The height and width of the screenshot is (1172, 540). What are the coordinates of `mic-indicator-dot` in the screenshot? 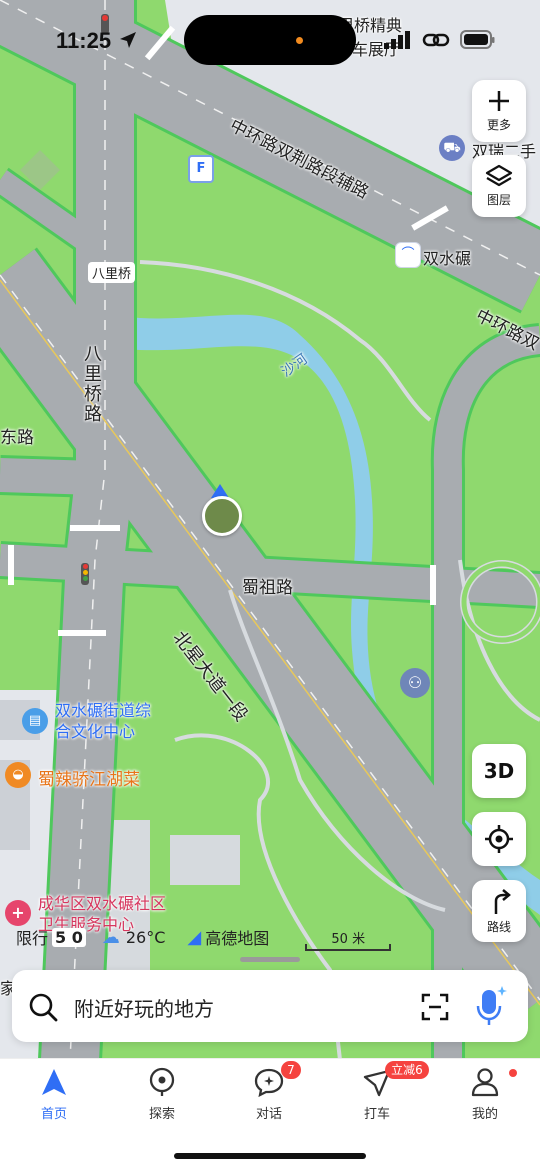 It's located at (299, 40).